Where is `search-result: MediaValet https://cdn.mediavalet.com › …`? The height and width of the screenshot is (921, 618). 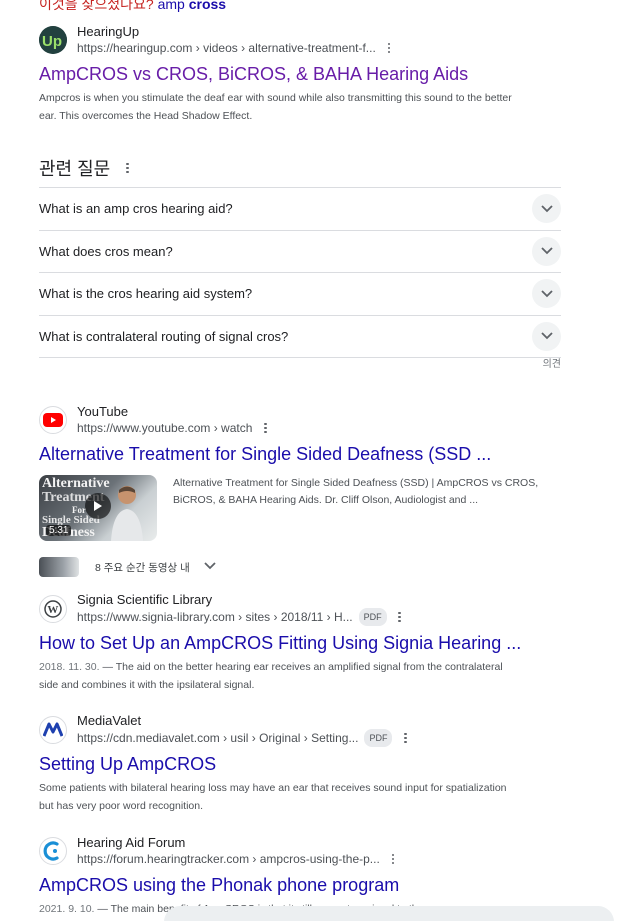
search-result: MediaValet https://cdn.mediavalet.com › … is located at coordinates (289, 764).